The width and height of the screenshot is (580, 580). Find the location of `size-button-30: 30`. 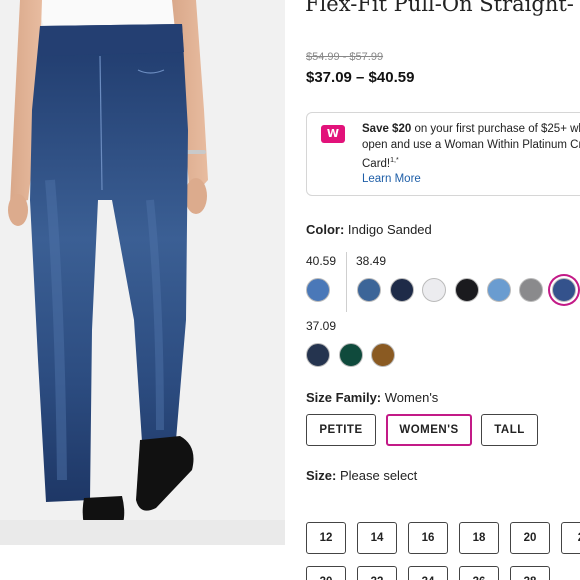

size-button-30: 30 is located at coordinates (326, 573).